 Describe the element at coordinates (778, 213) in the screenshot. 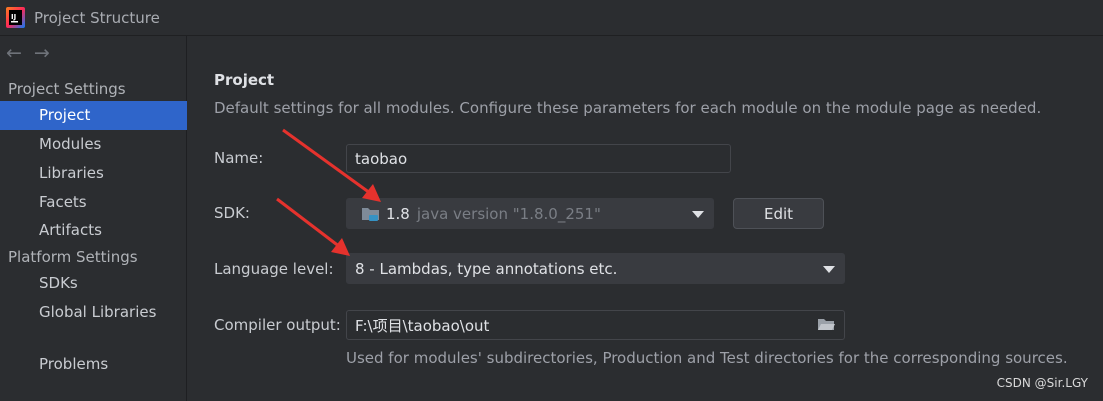

I see `edit-sdk-button: Edit` at that location.